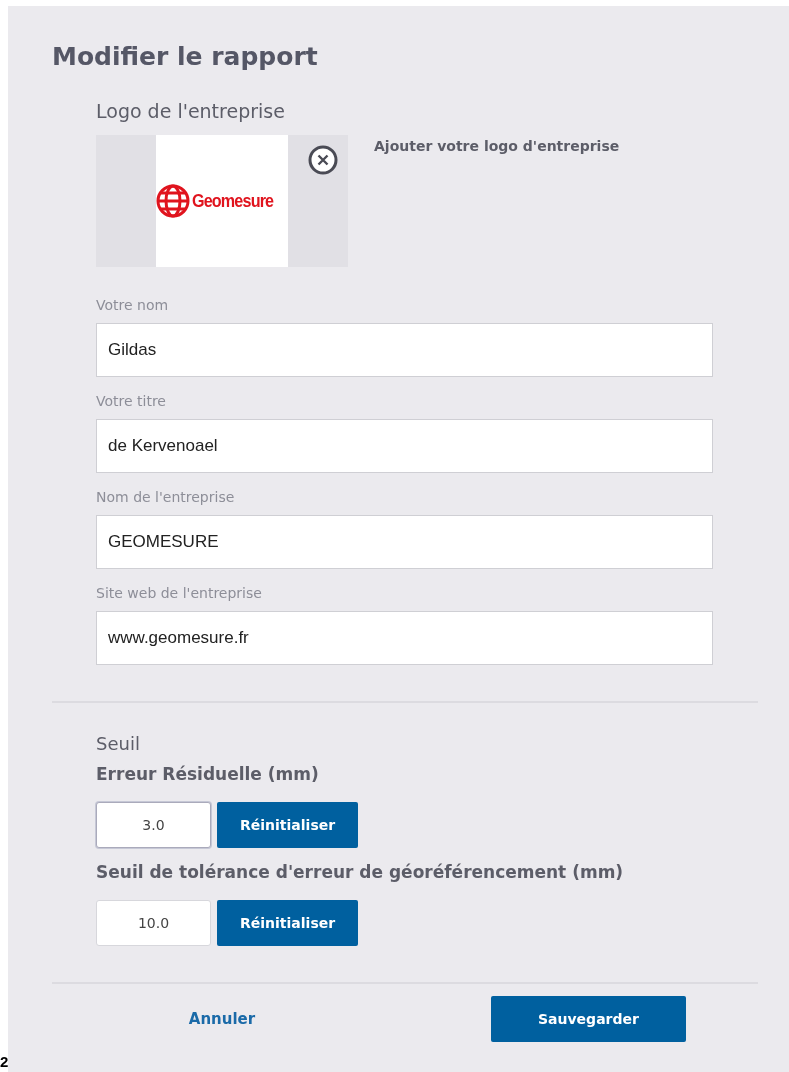 The image size is (789, 1072). Describe the element at coordinates (233, 201) in the screenshot. I see `logo-text: Geomesure` at that location.